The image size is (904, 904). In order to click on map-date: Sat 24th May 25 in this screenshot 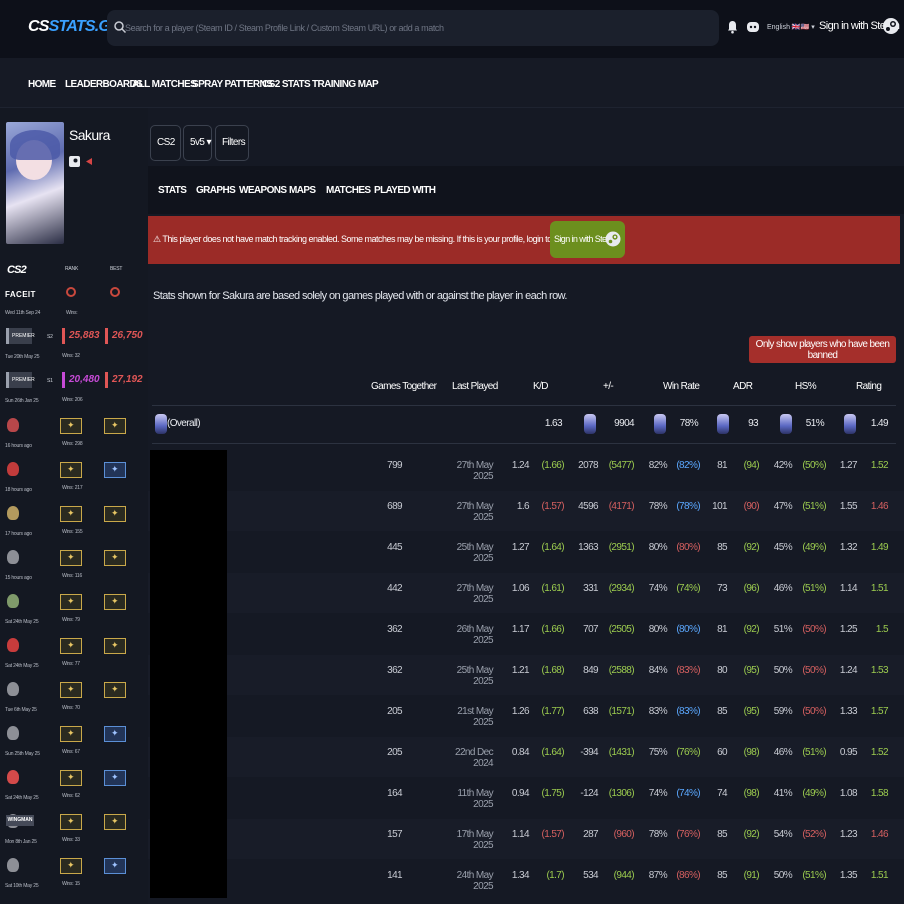, I will do `click(22, 622)`.